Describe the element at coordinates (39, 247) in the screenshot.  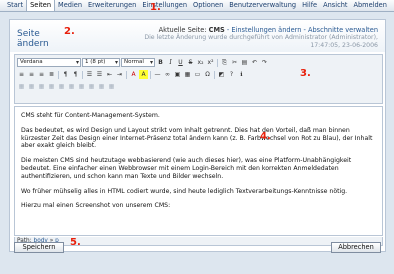
I see `save-button: Speichern` at that location.